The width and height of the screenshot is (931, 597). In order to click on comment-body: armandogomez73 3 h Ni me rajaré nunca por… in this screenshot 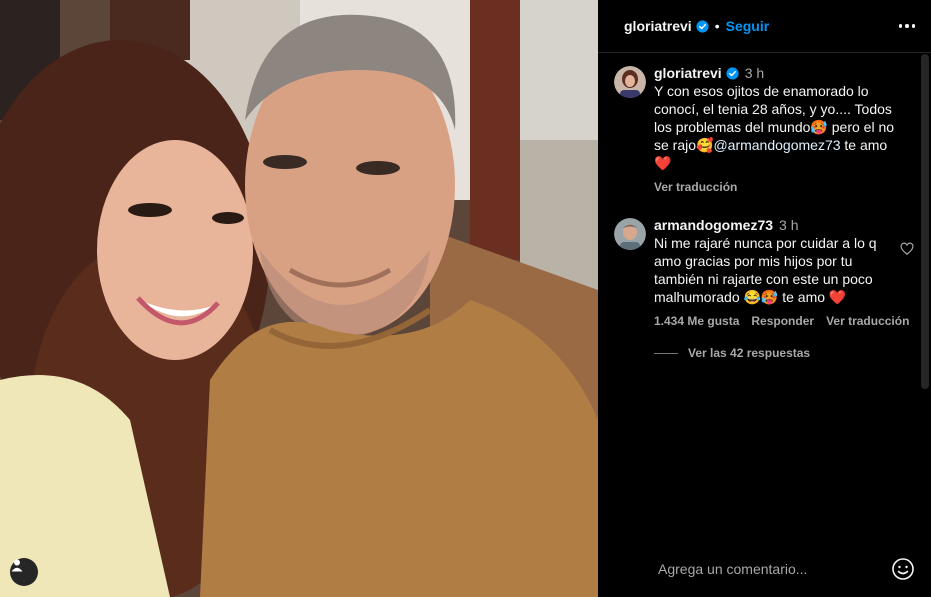, I will do `click(781, 272)`.